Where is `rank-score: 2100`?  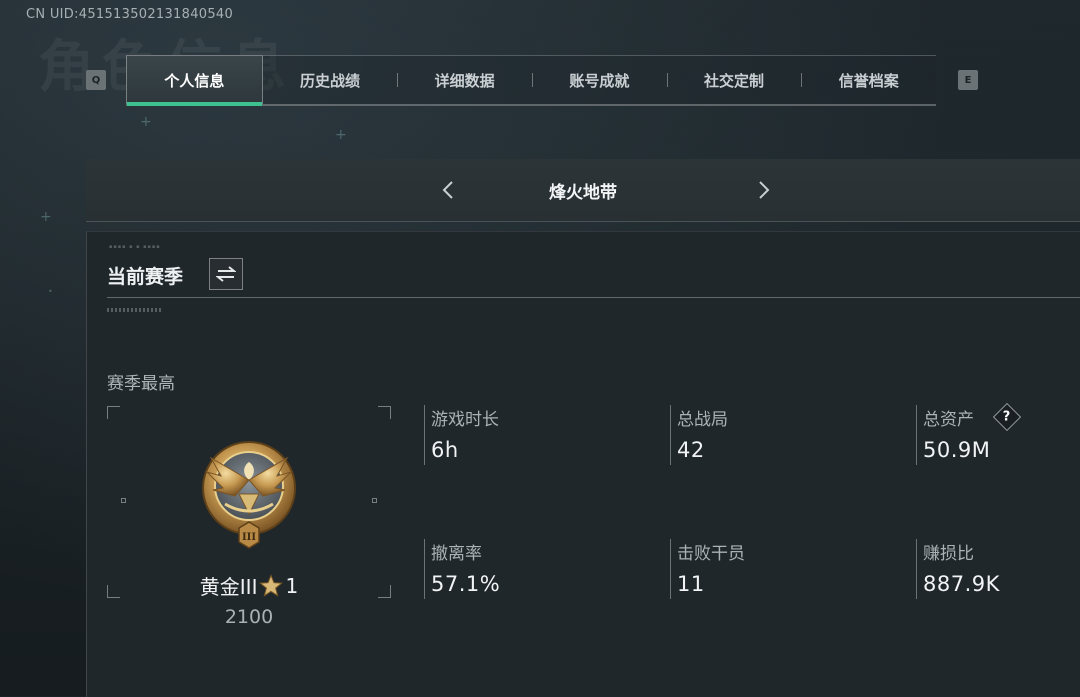 rank-score: 2100 is located at coordinates (249, 617).